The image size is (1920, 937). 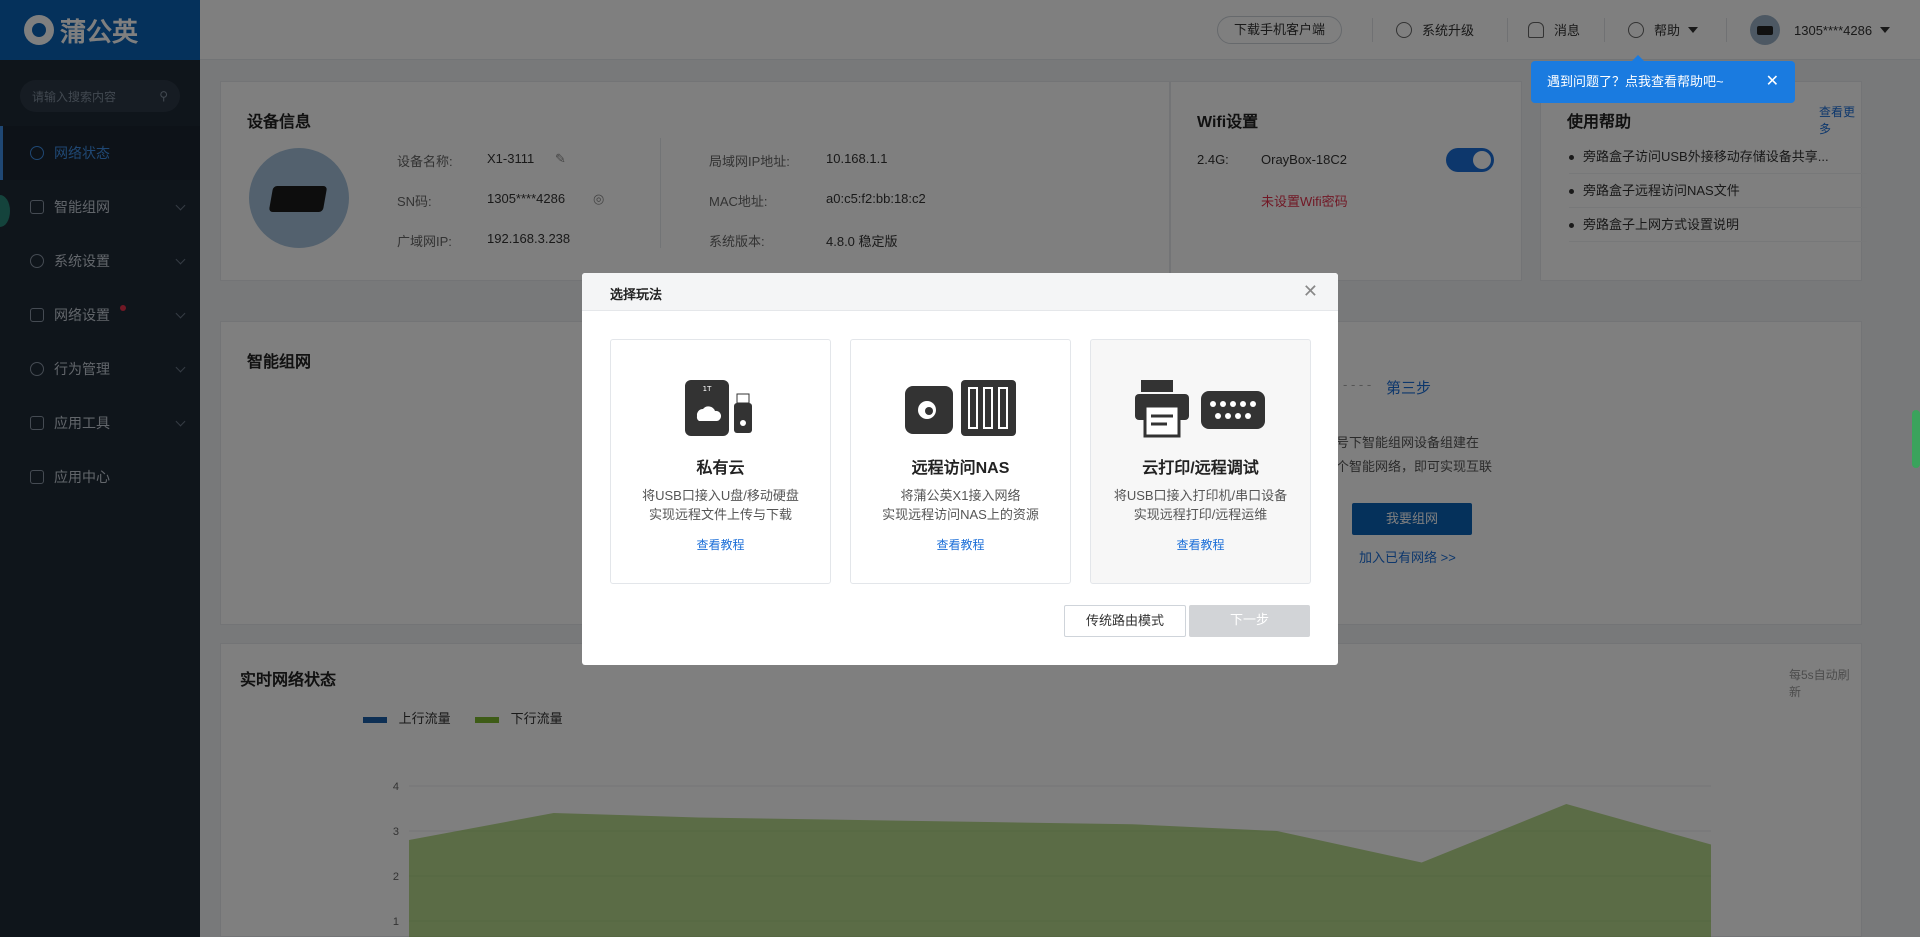 I want to click on tooltip-text: 遇到问题了？点我查看帮助吧~, so click(x=1635, y=81).